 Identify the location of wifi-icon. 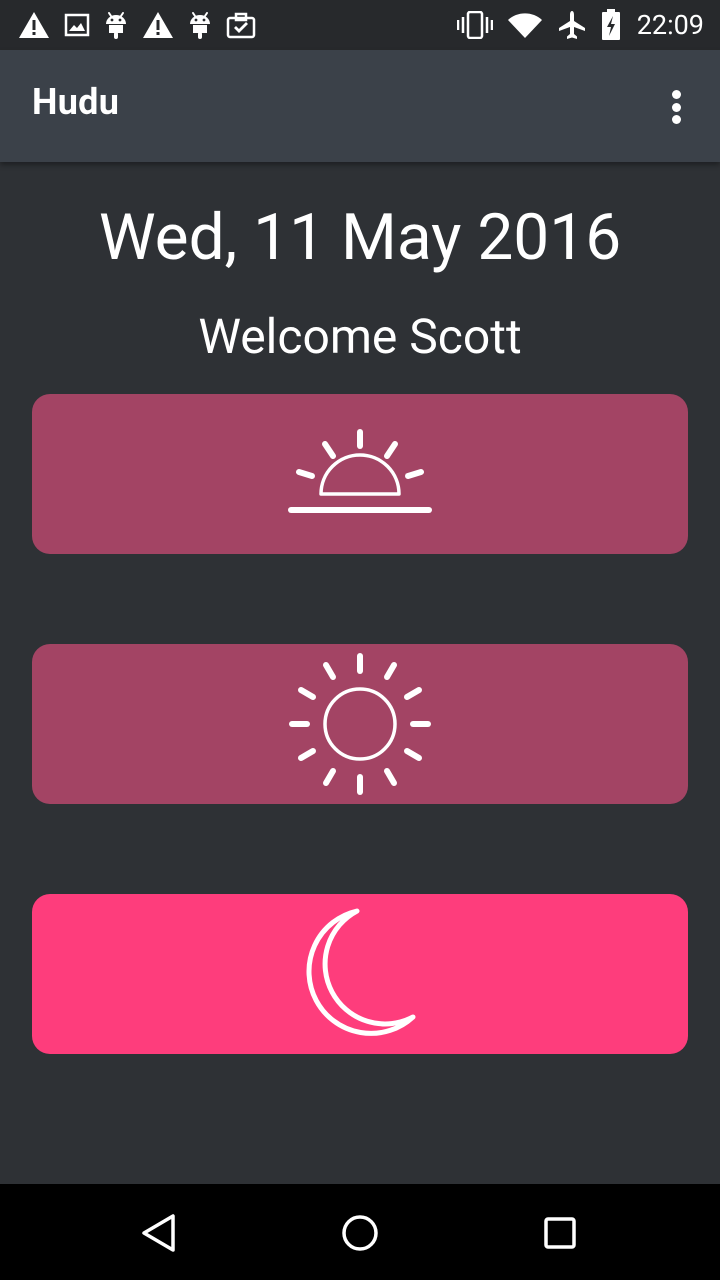
(524, 25).